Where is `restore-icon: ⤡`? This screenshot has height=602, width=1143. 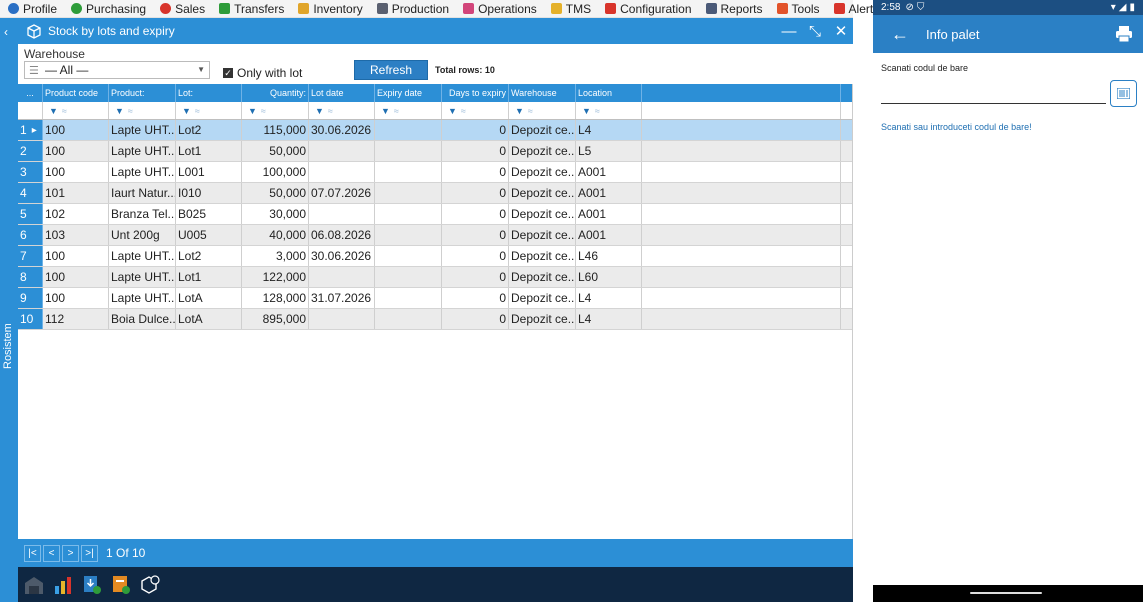 restore-icon: ⤡ is located at coordinates (815, 31).